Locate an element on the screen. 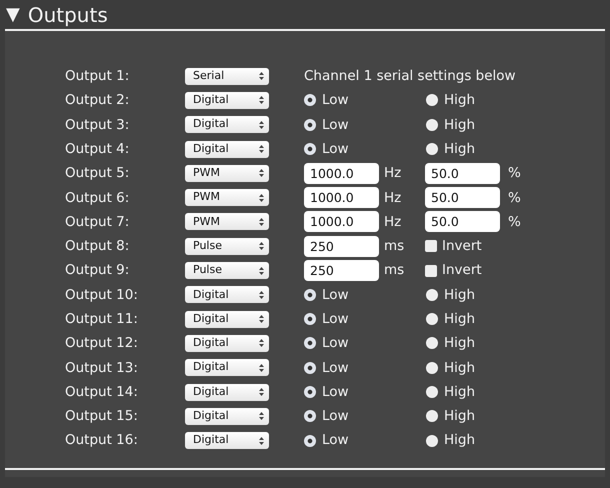  output-label: Output 13: is located at coordinates (102, 368).